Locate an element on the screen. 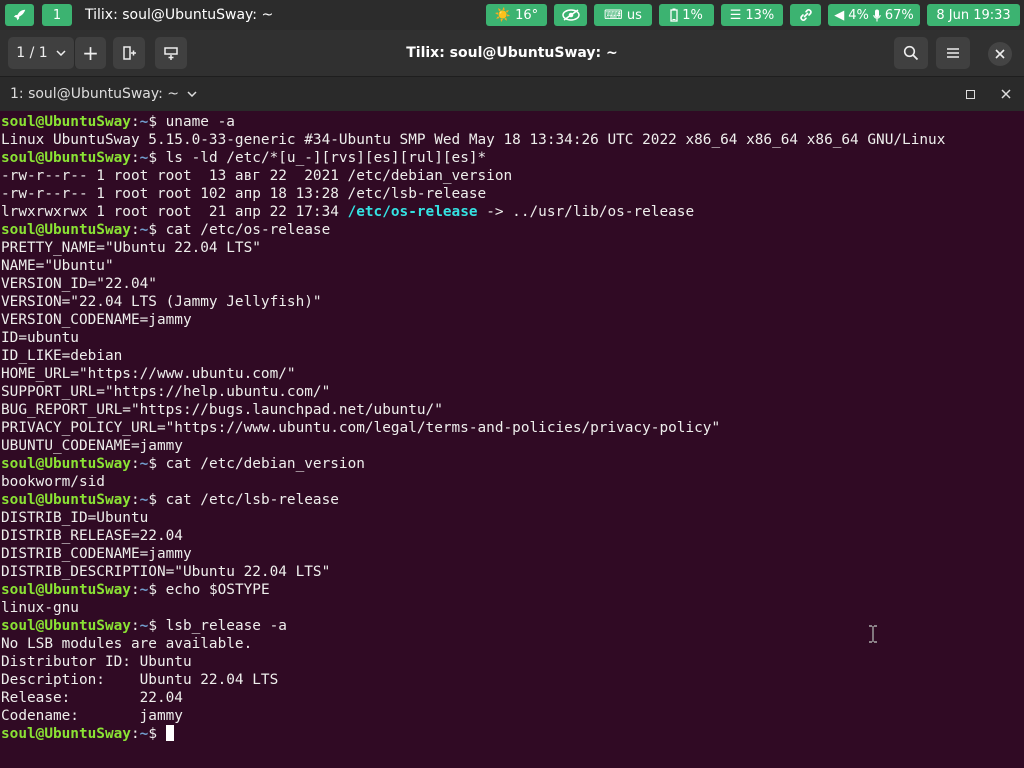  weather-module: ☀️ 16° is located at coordinates (516, 15).